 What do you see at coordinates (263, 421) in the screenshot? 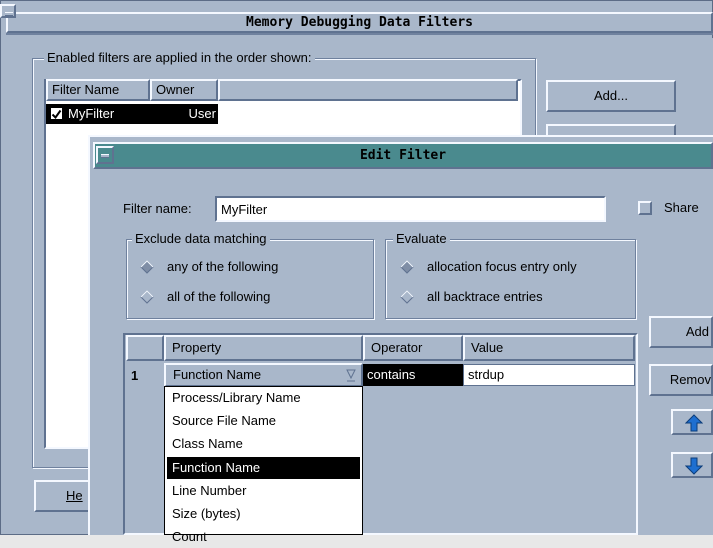
I see `dropdown-option-source-file: Source File Name` at bounding box center [263, 421].